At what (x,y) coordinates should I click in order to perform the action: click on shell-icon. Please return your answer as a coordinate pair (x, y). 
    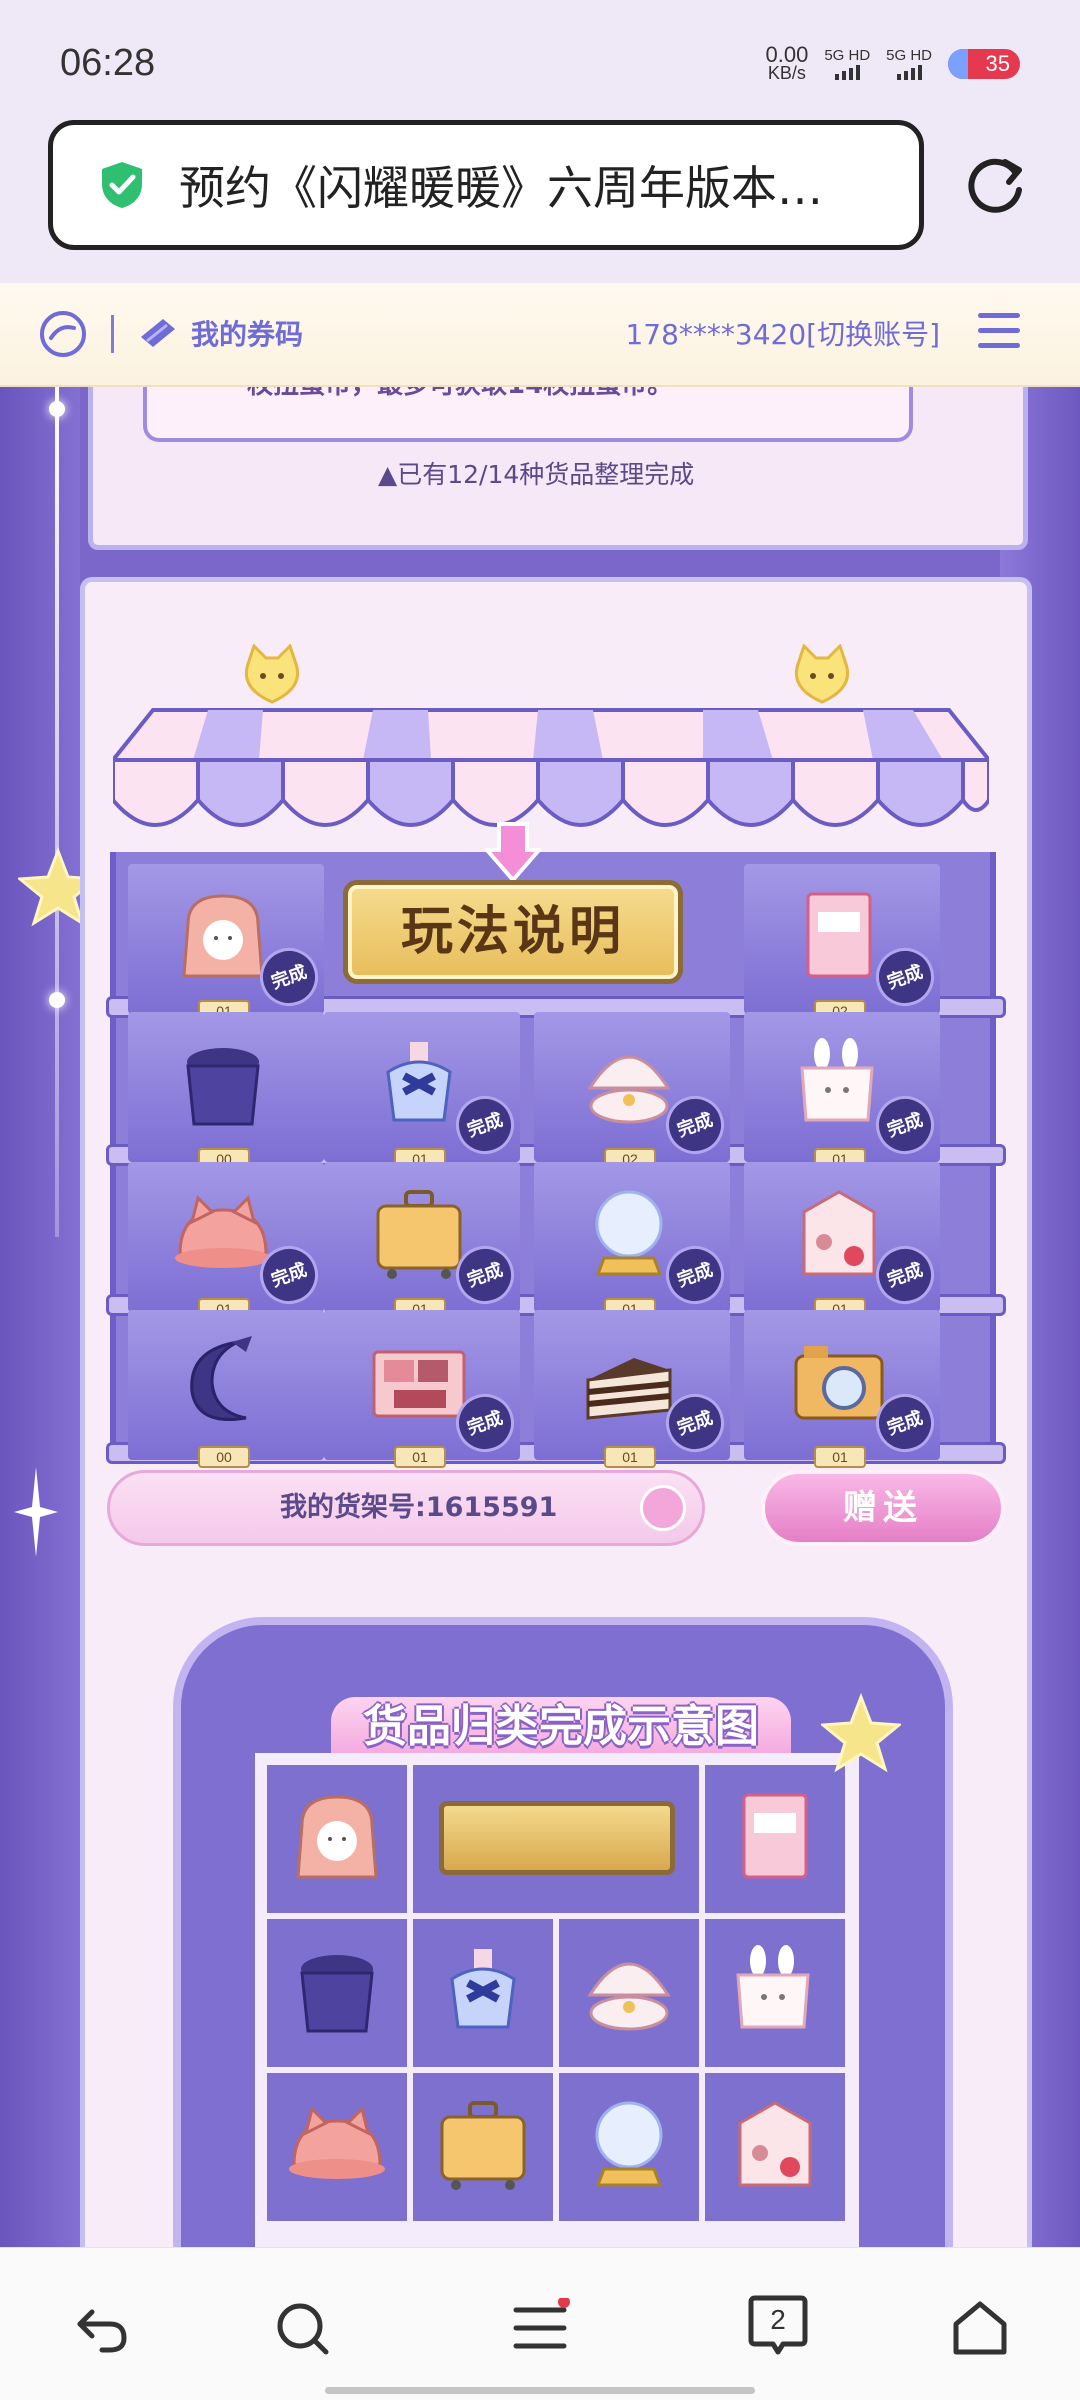
    Looking at the image, I should click on (629, 1989).